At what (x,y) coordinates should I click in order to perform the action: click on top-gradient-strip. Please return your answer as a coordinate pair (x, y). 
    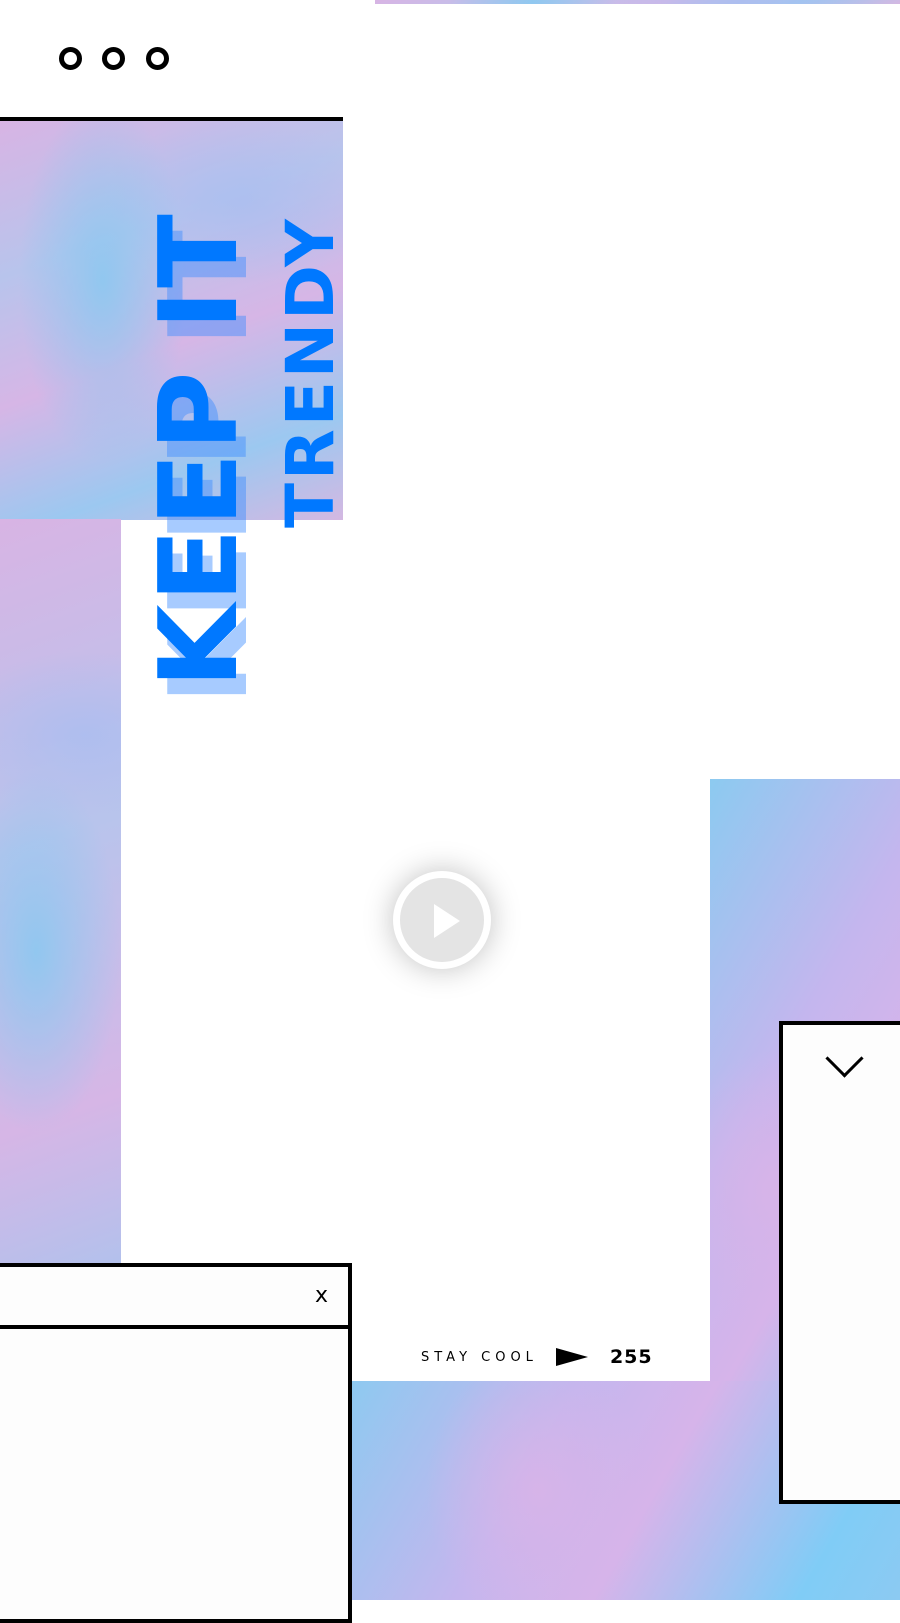
    Looking at the image, I should click on (637, 2).